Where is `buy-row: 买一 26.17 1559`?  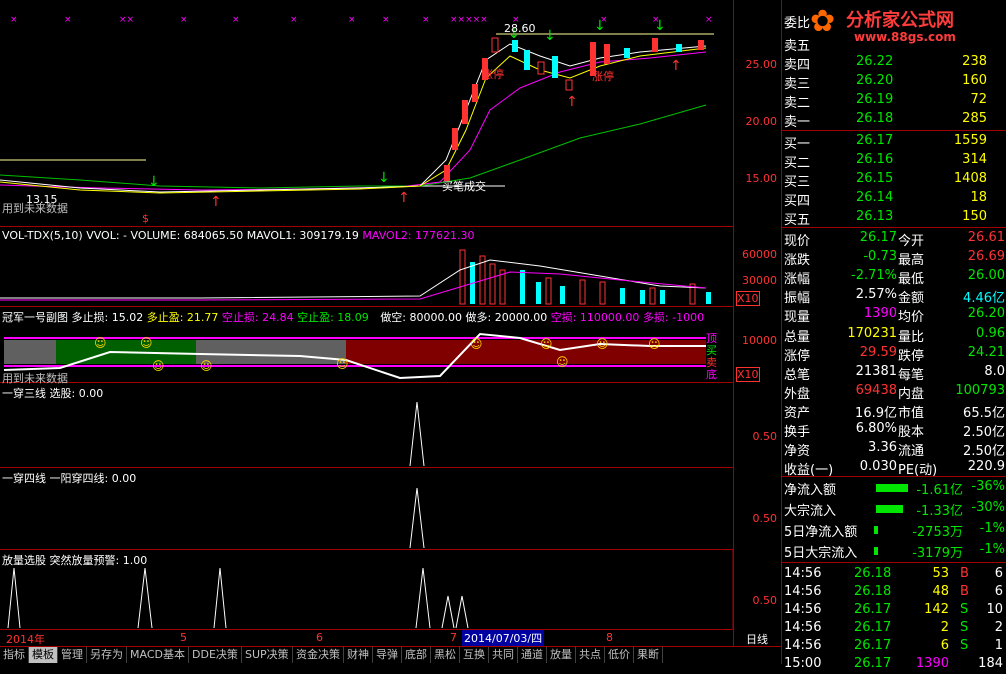
buy-row: 买一 26.17 1559 is located at coordinates (894, 142).